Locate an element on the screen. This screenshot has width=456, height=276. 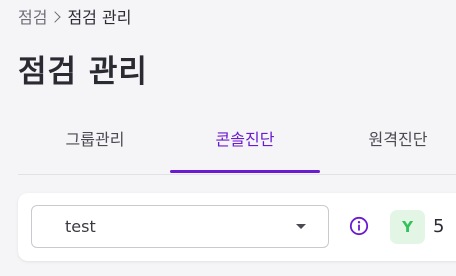
target-select-value: test is located at coordinates (80, 226).